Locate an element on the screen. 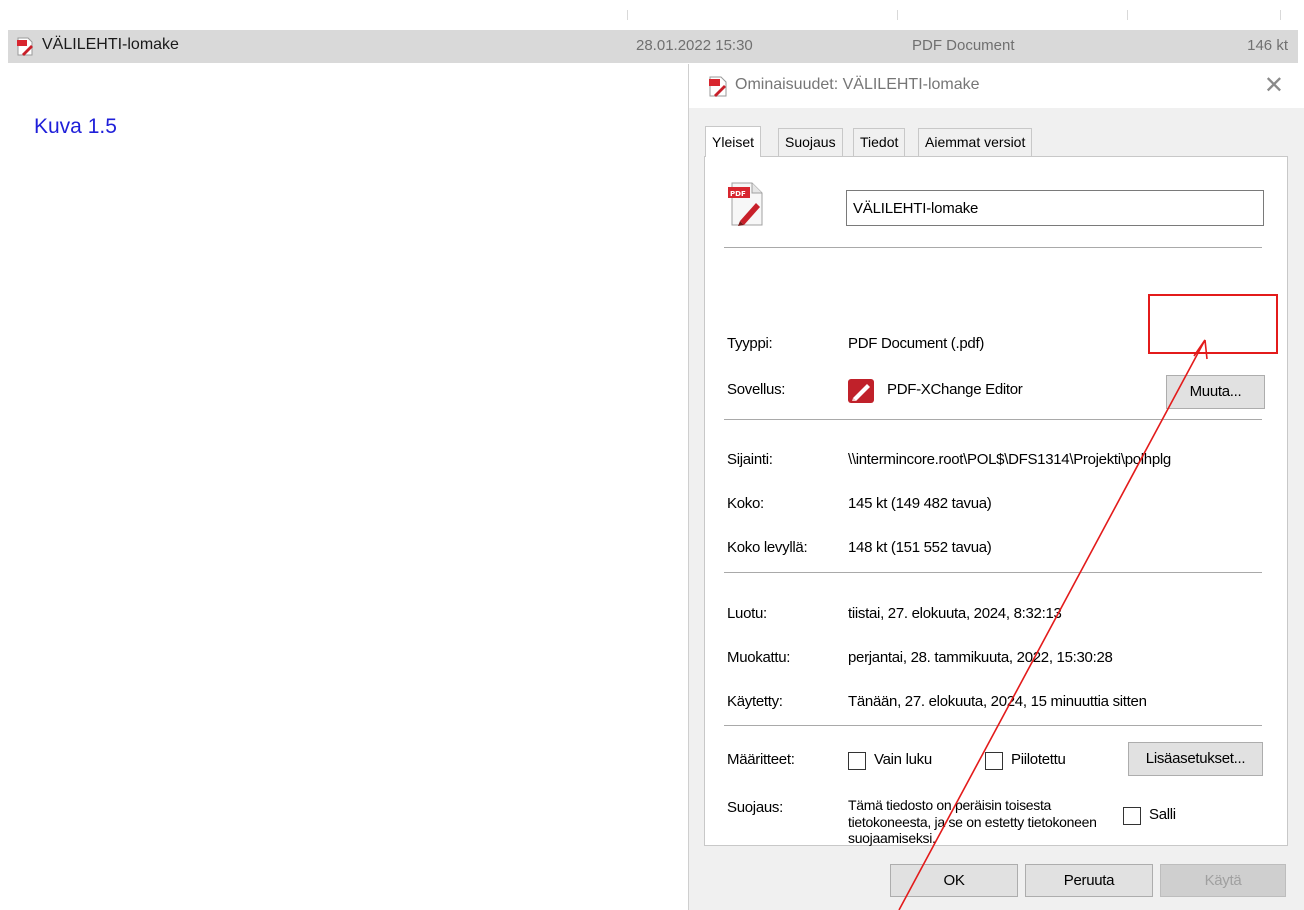 The image size is (1304, 910). type-value: PDF Document (.pdf) is located at coordinates (916, 343).